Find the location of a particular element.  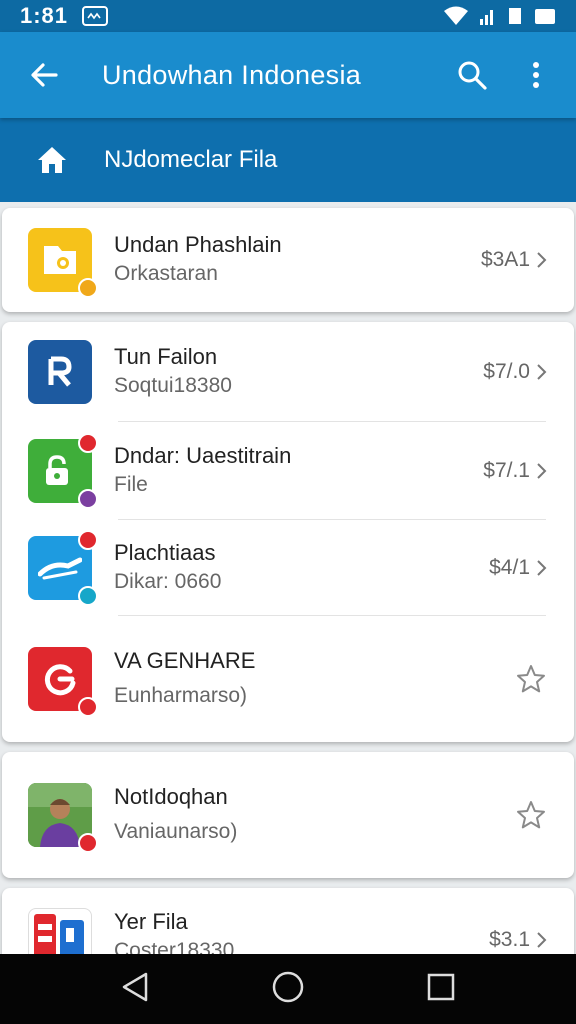

item-title: Yer Fila is located at coordinates (151, 921).